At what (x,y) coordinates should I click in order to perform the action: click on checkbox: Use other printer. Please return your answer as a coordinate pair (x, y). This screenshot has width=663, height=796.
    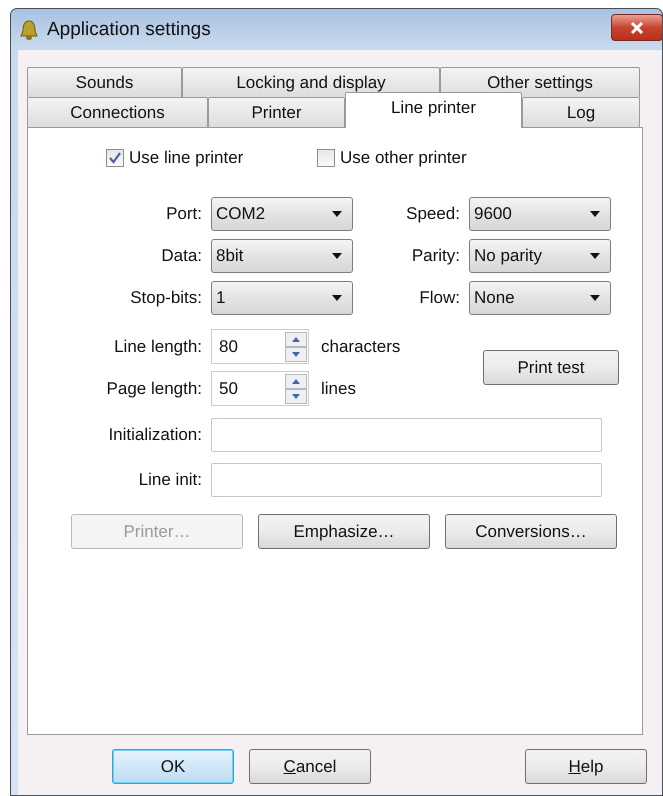
    Looking at the image, I should click on (392, 158).